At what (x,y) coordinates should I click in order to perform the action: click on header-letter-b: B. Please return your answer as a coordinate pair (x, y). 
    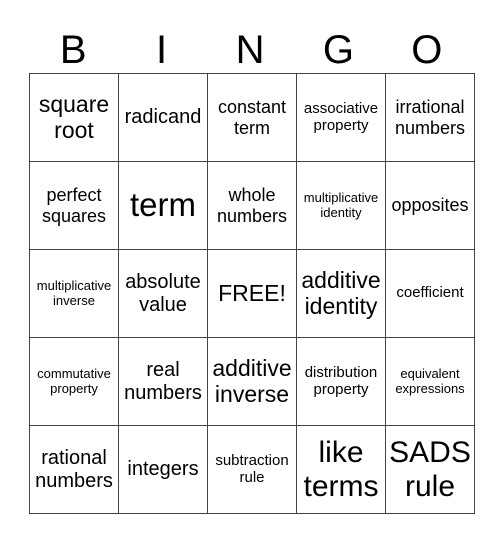
    Looking at the image, I should click on (73, 50).